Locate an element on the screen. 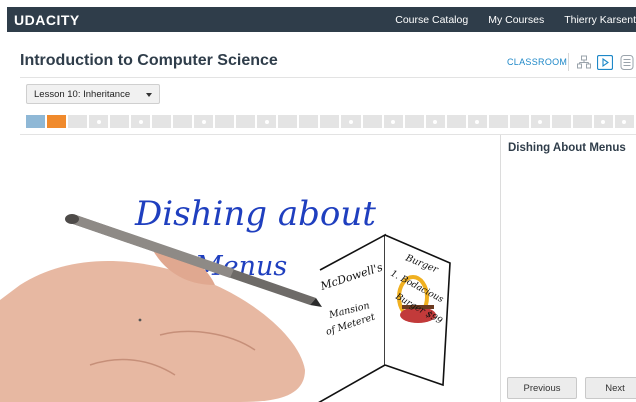  tree-view-icon is located at coordinates (584, 62).